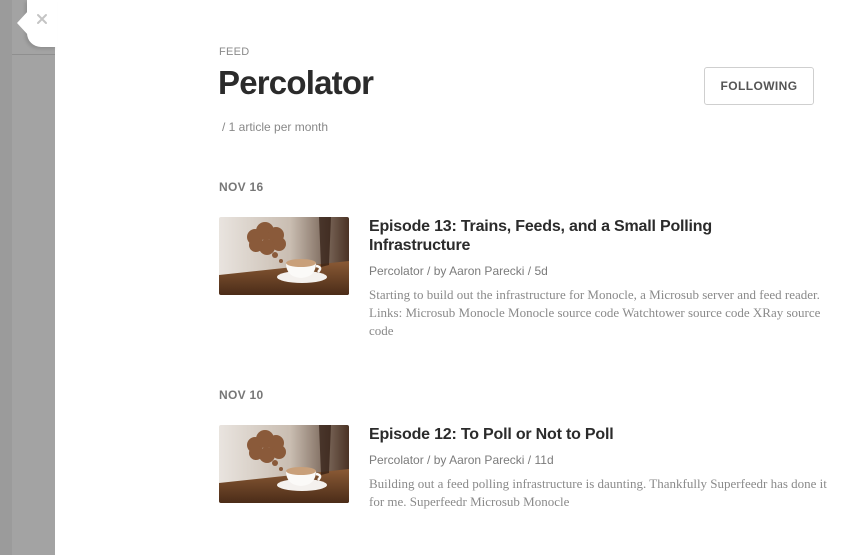  I want to click on following-button: FOLLOWING, so click(759, 86).